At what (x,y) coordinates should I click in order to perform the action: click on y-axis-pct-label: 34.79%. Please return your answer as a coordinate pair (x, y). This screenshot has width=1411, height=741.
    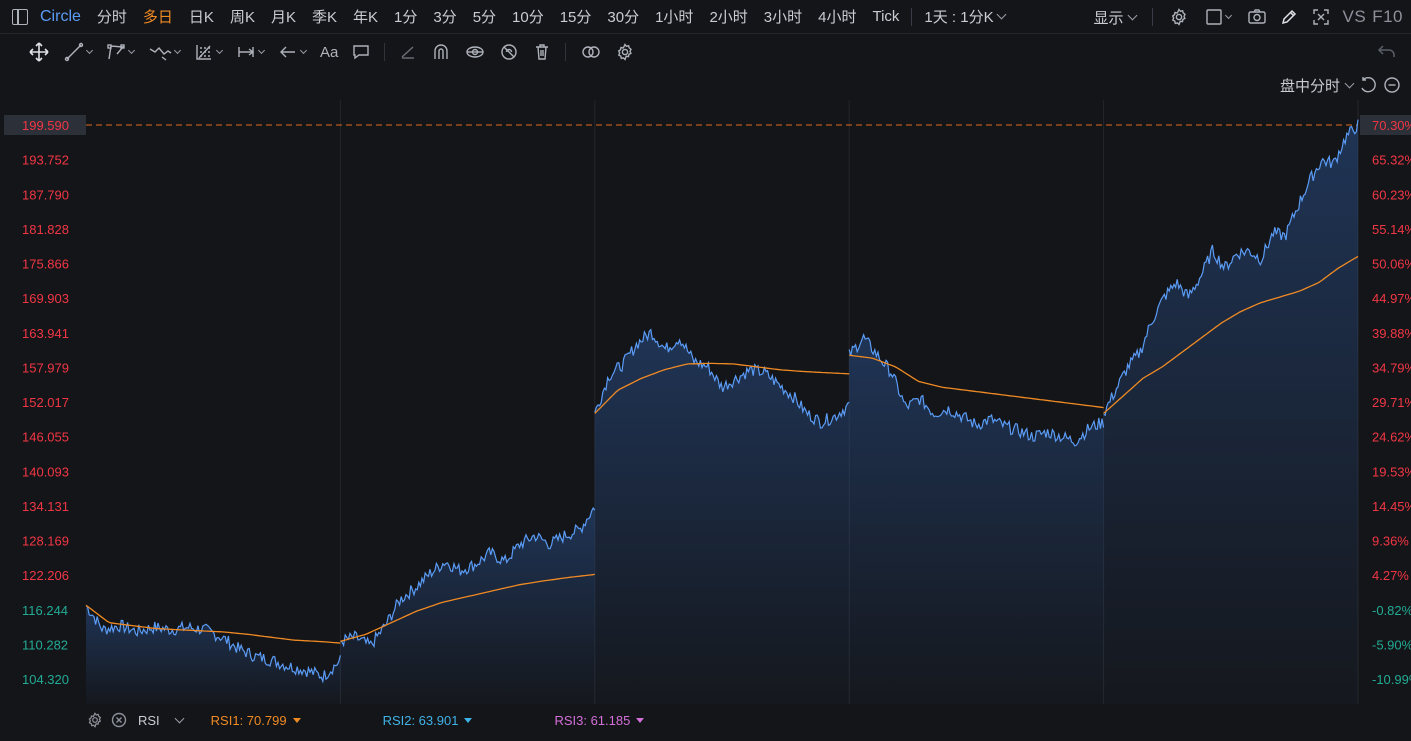
    Looking at the image, I should click on (1391, 367).